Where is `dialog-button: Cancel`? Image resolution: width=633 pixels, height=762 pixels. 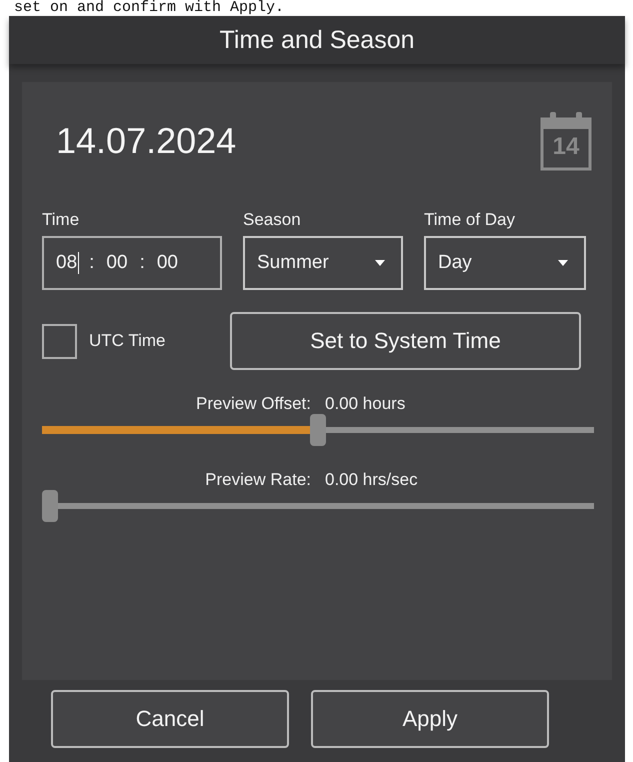
dialog-button: Cancel is located at coordinates (170, 719).